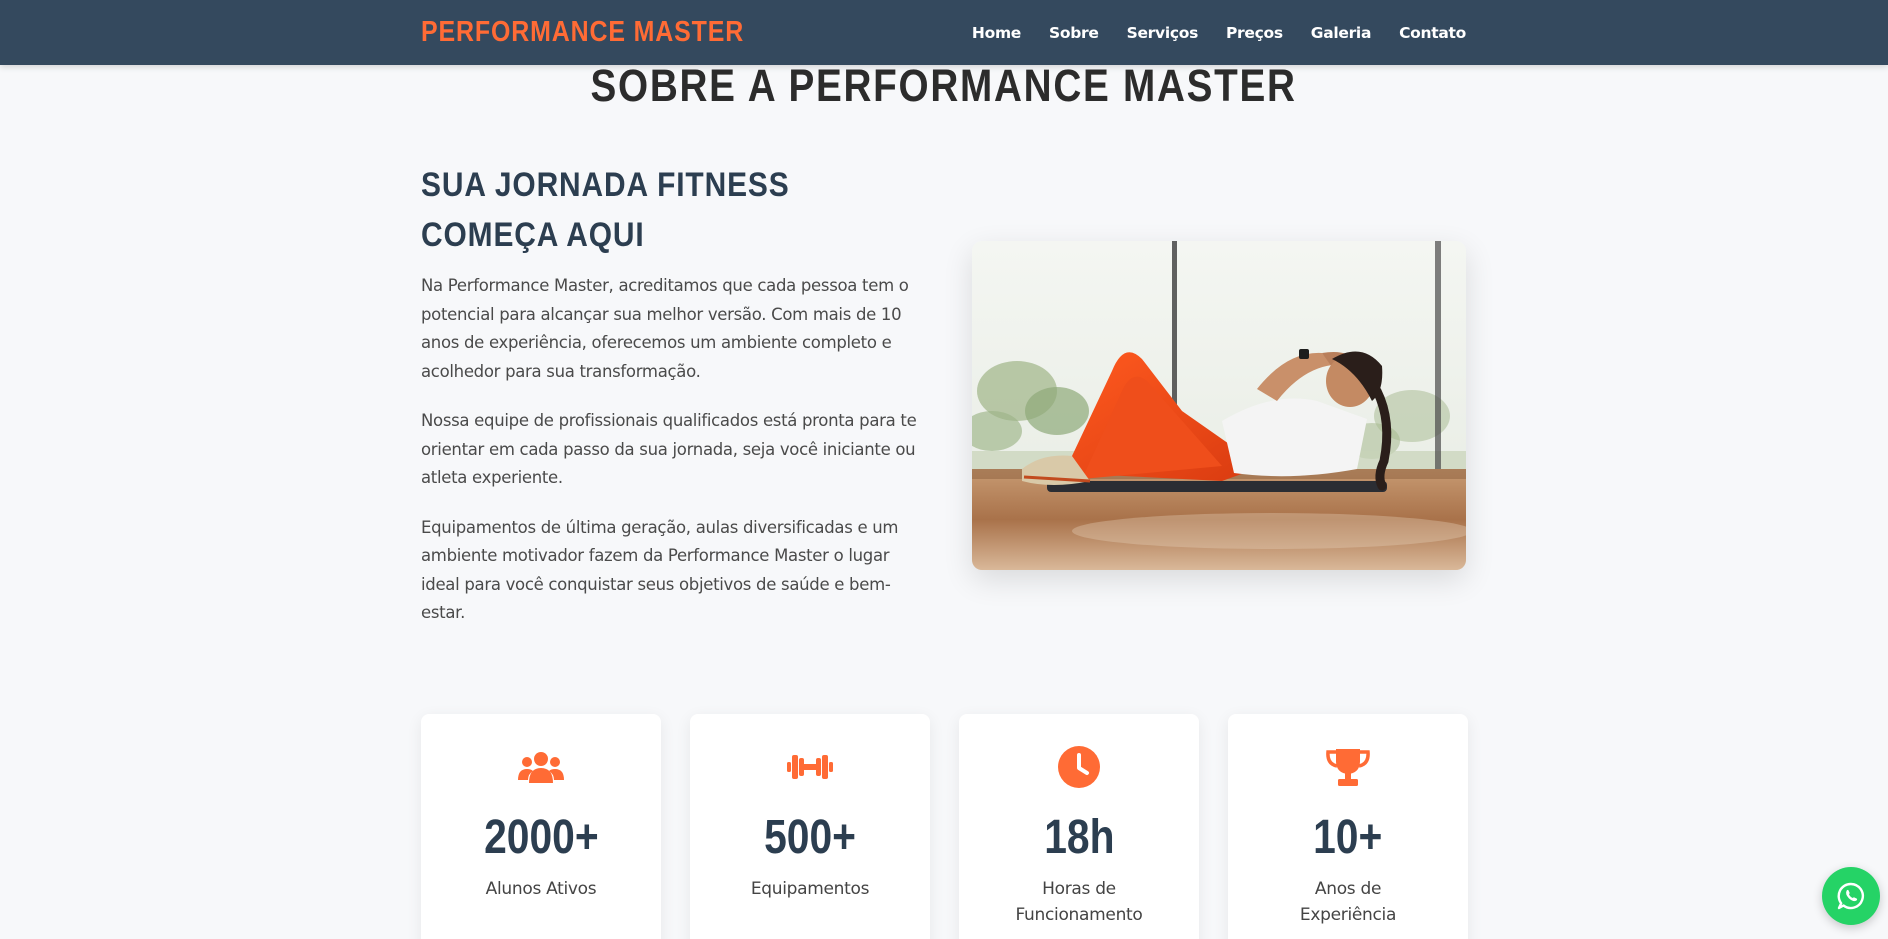  I want to click on stat-card-alunos: 2000+ Alunos Ativos, so click(541, 826).